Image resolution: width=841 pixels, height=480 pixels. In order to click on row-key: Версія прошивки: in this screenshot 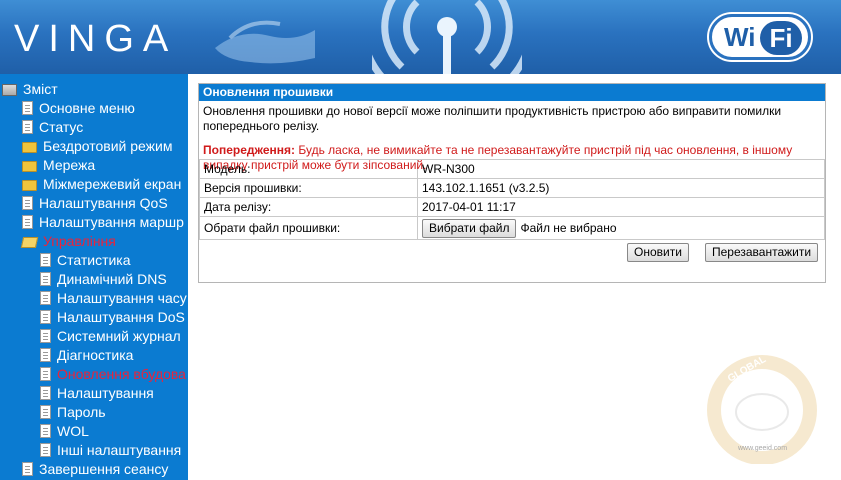, I will do `click(308, 188)`.